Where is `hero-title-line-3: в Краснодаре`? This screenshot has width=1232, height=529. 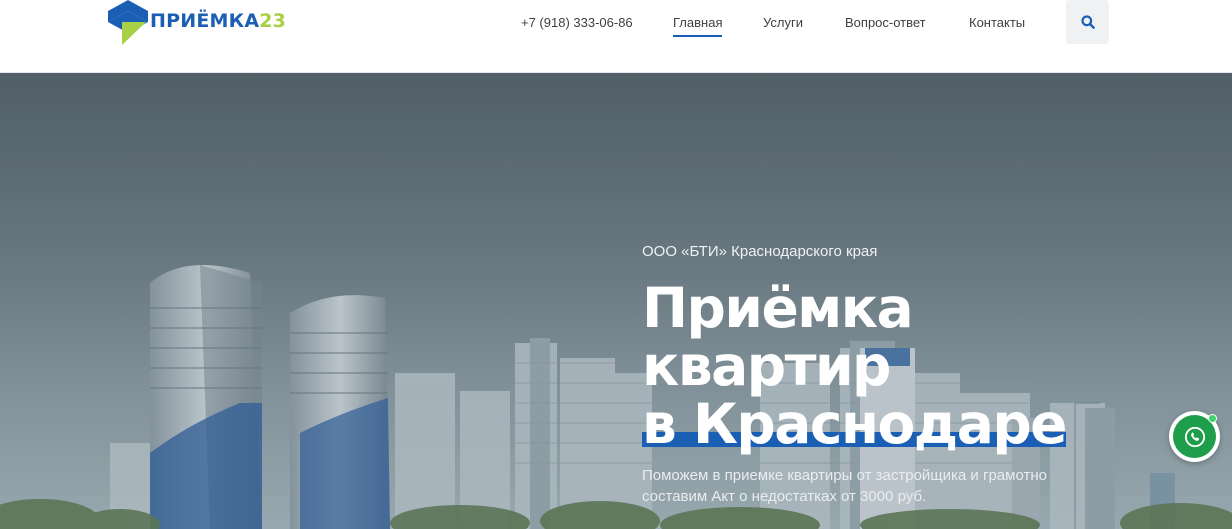 hero-title-line-3: в Краснодаре is located at coordinates (855, 424).